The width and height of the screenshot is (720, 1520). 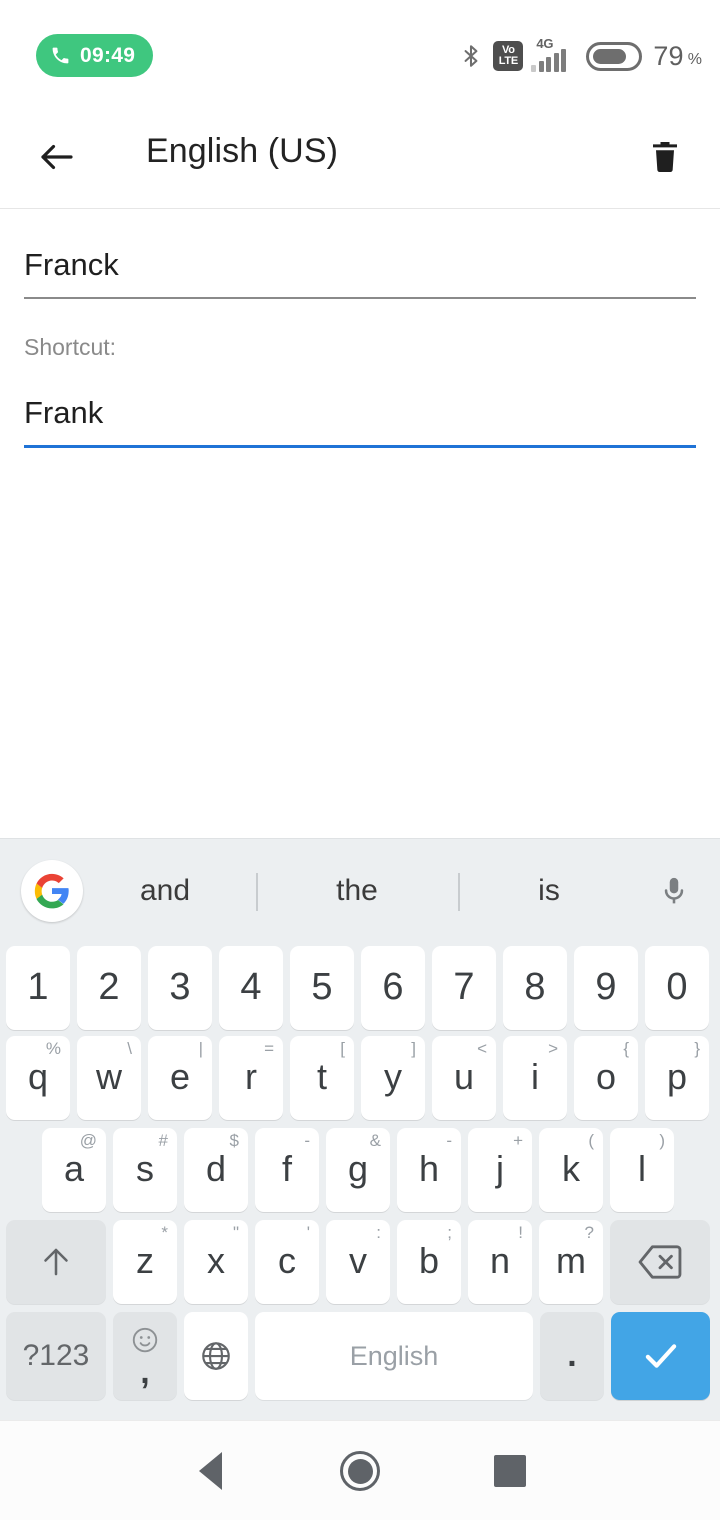 I want to click on suggestion-3: is, so click(x=549, y=891).